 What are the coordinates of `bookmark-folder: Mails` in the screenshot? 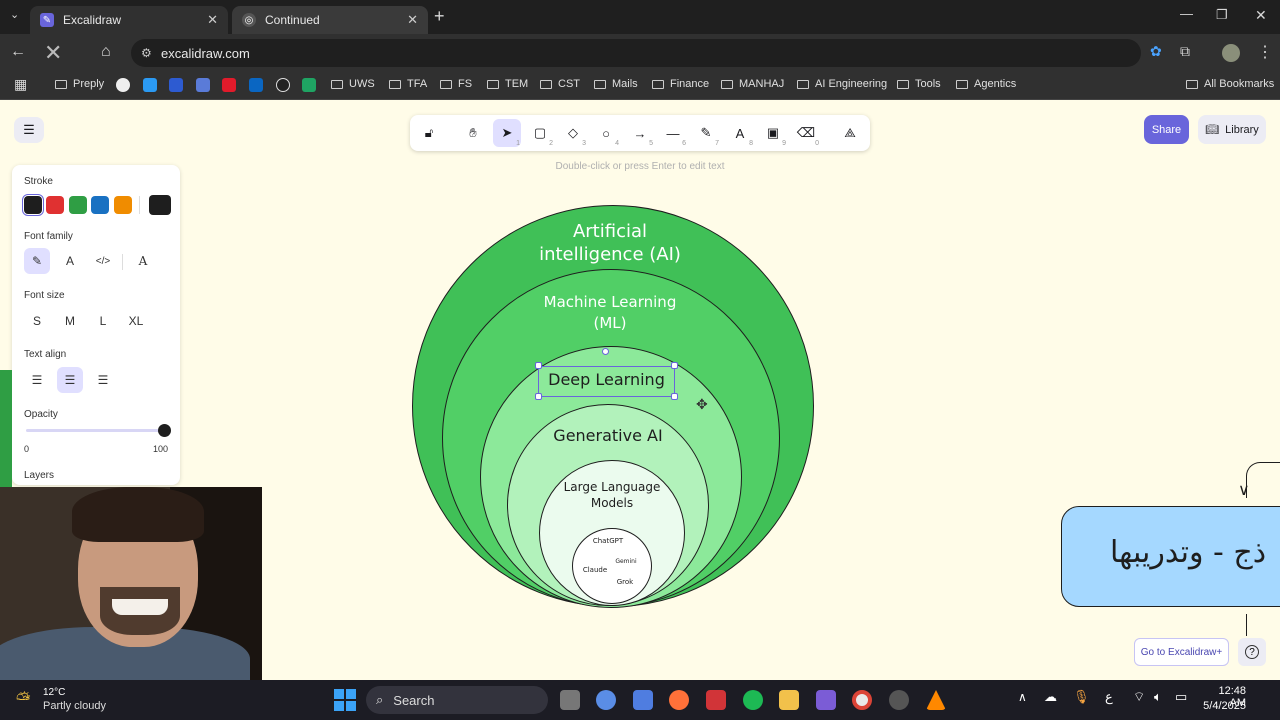 It's located at (616, 84).